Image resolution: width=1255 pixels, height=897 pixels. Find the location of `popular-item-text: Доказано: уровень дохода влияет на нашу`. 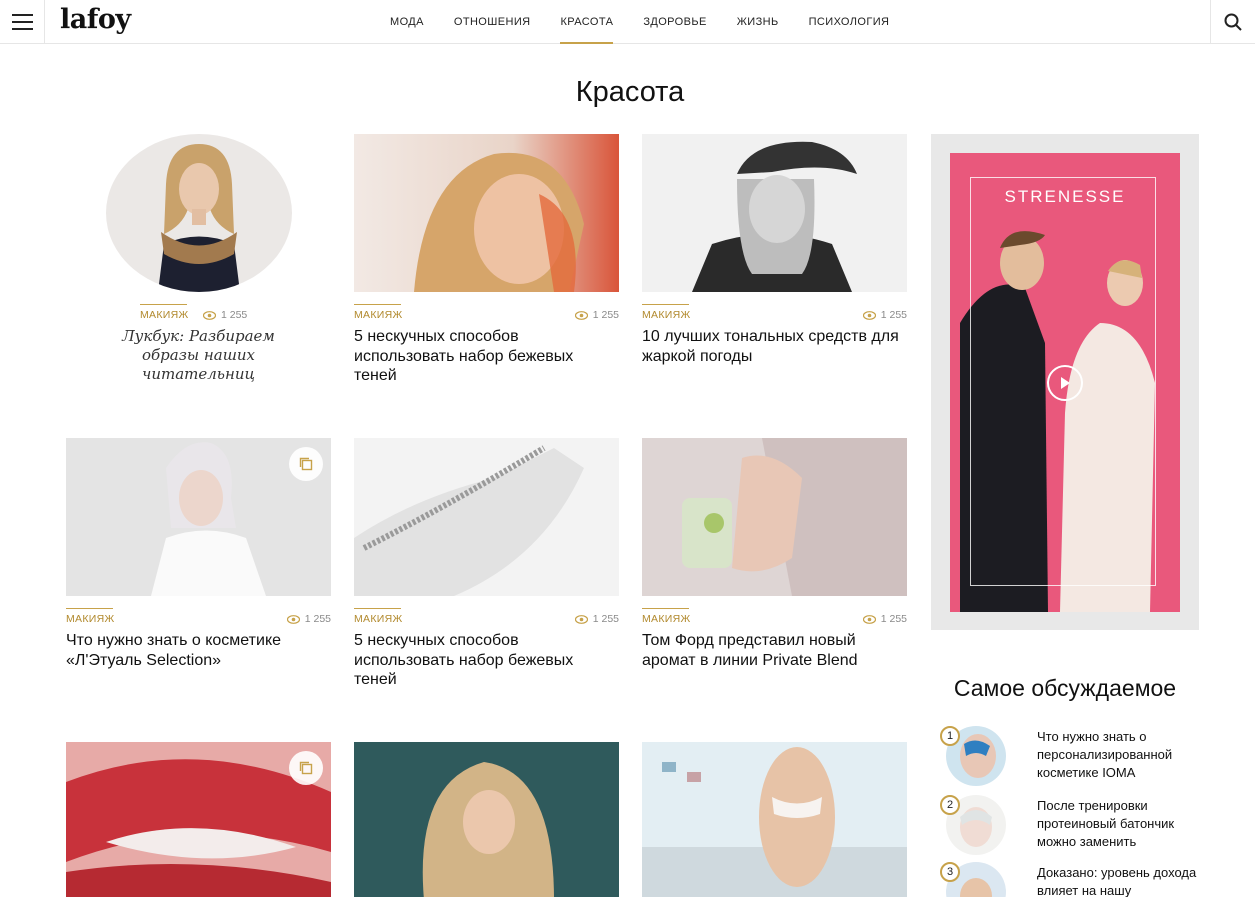

popular-item-text: Доказано: уровень дохода влияет на нашу is located at coordinates (1119, 880).